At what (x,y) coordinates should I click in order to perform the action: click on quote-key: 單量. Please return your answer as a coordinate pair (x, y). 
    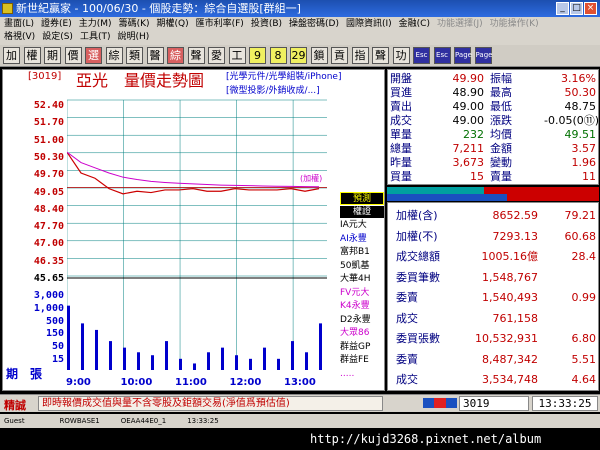
    Looking at the image, I should click on (401, 134).